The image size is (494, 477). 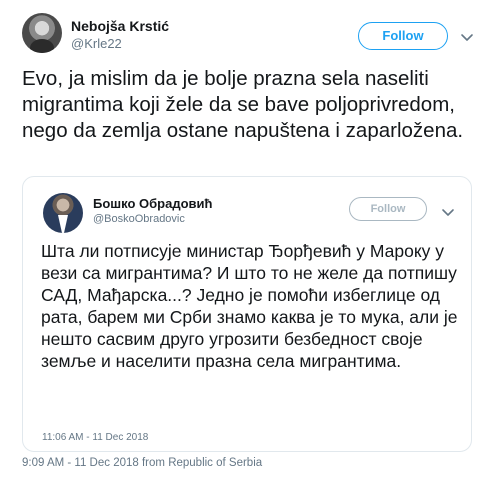 I want to click on quoted-tweet-timestamp: 11:06 AM - 11 Dec 2018, so click(x=95, y=437).